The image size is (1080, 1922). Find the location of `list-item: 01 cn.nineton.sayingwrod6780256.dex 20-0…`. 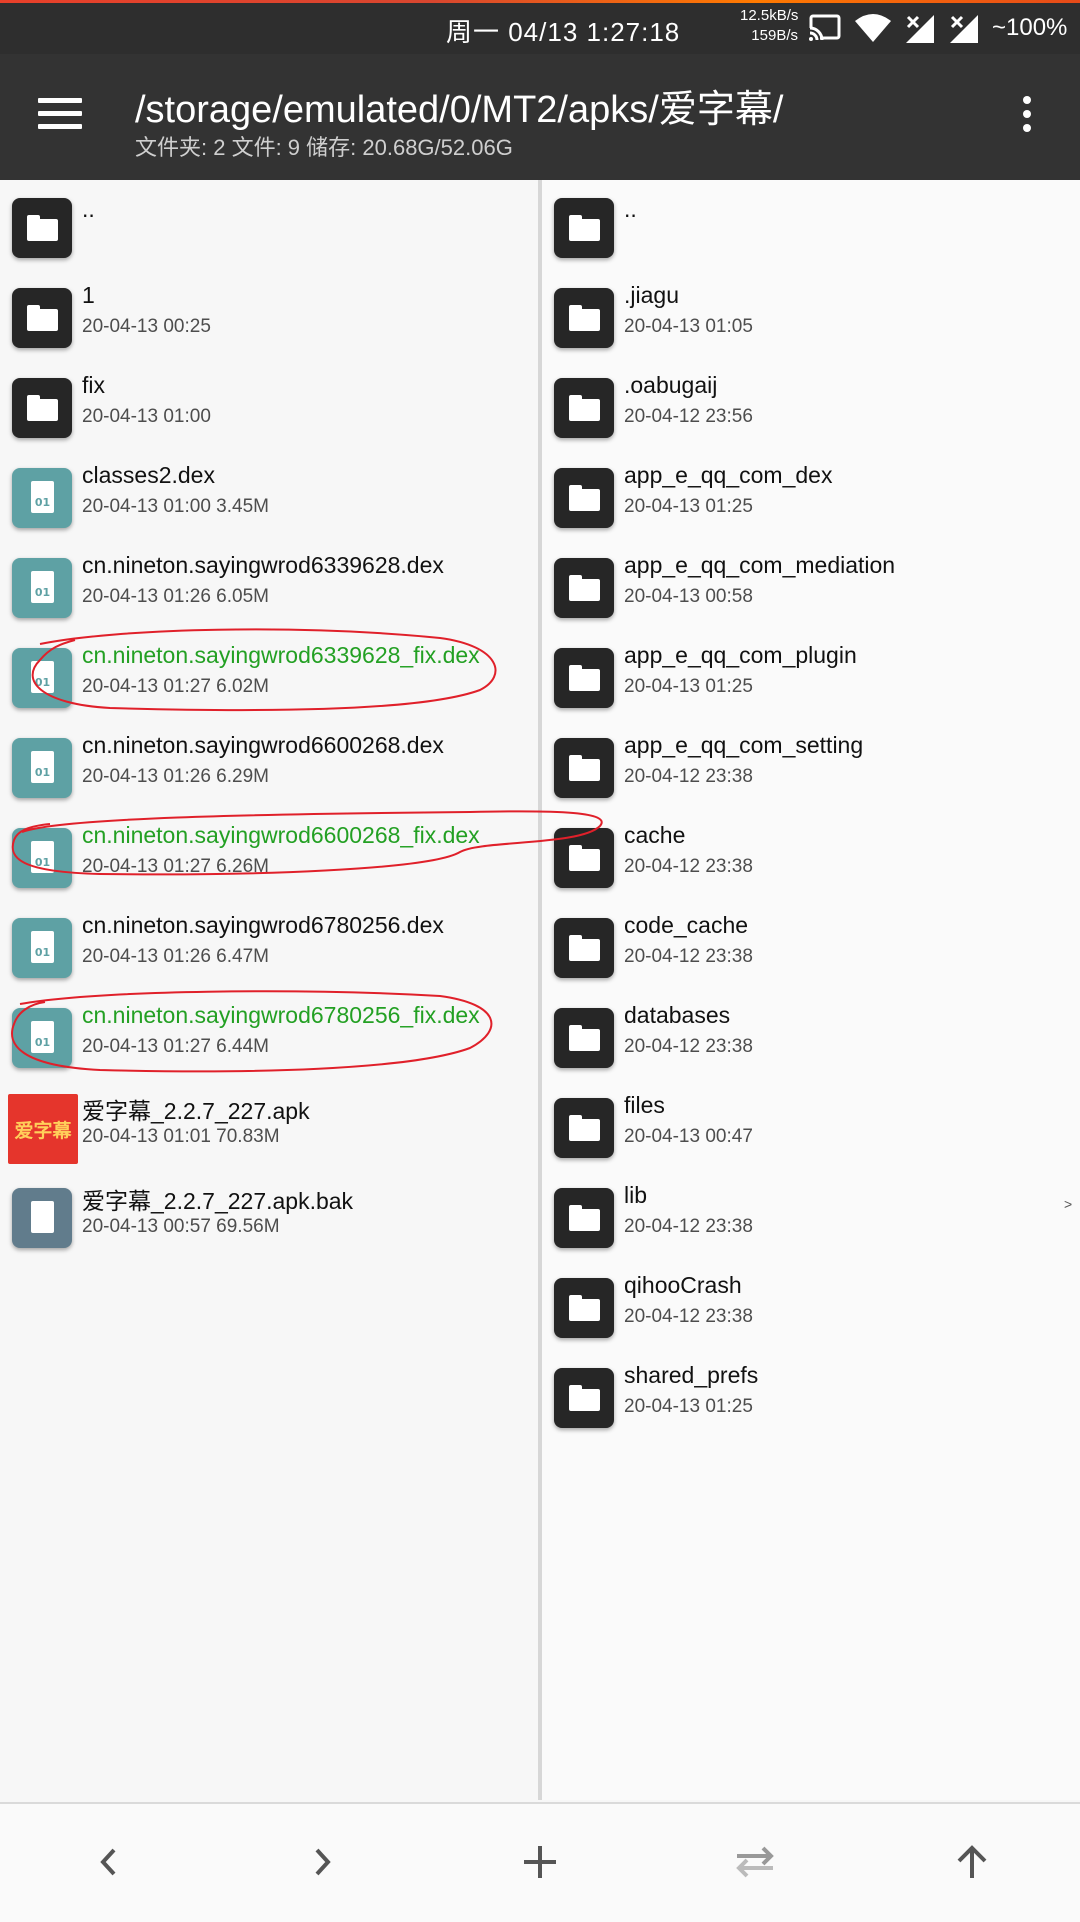

list-item: 01 cn.nineton.sayingwrod6780256.dex 20-0… is located at coordinates (269, 953).